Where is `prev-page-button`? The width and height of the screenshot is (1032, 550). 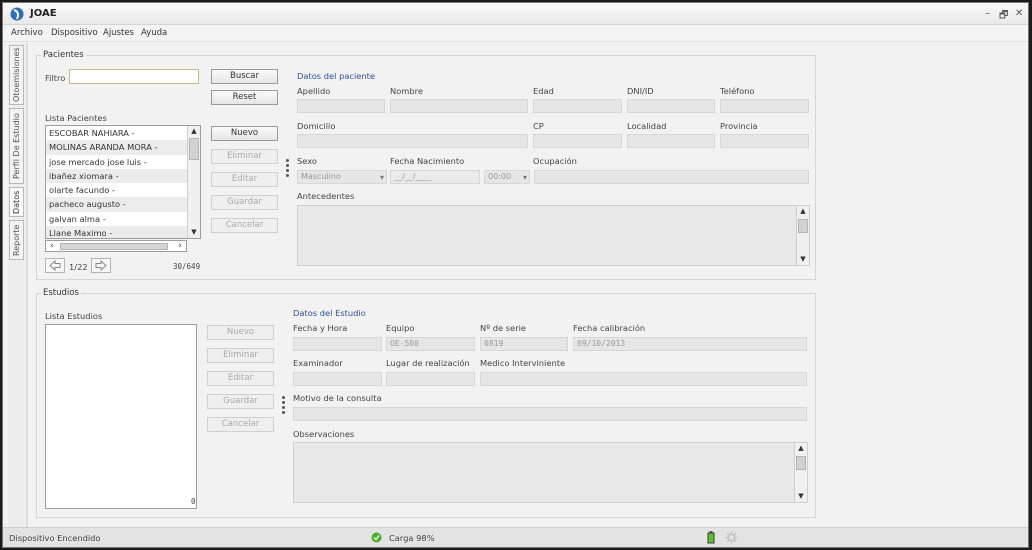 prev-page-button is located at coordinates (55, 265).